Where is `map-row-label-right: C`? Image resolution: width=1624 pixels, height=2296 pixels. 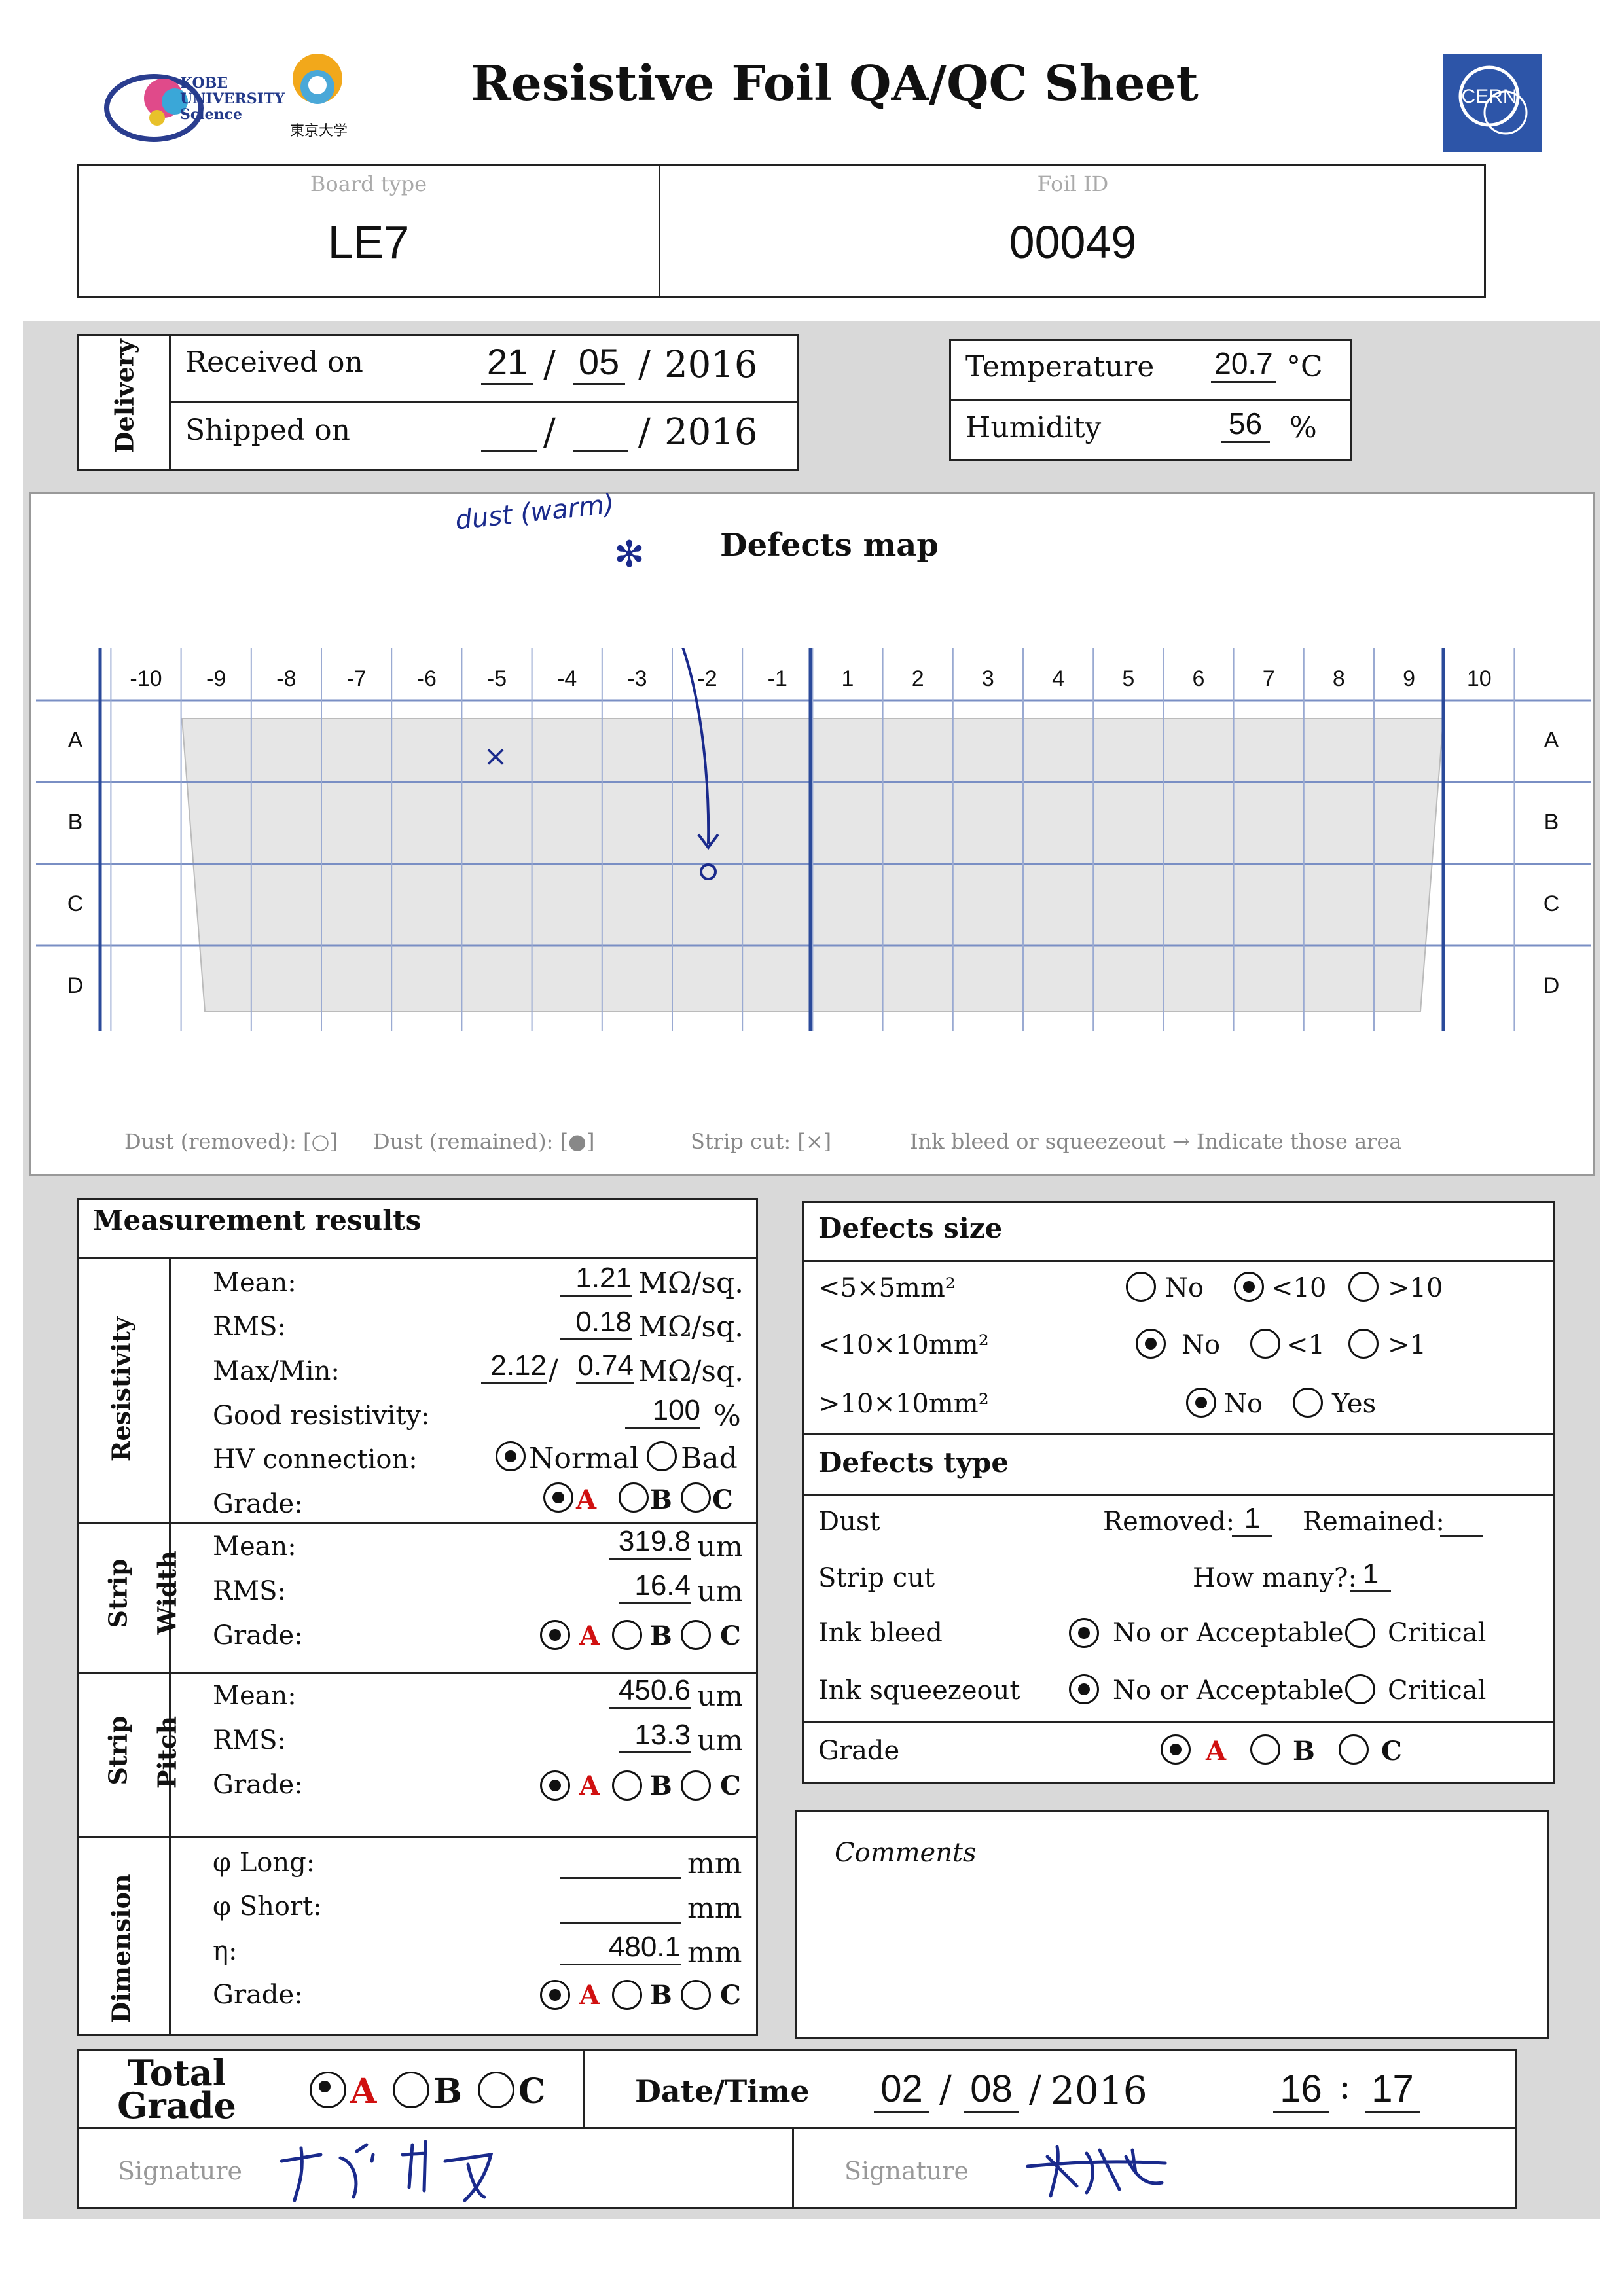 map-row-label-right: C is located at coordinates (1551, 903).